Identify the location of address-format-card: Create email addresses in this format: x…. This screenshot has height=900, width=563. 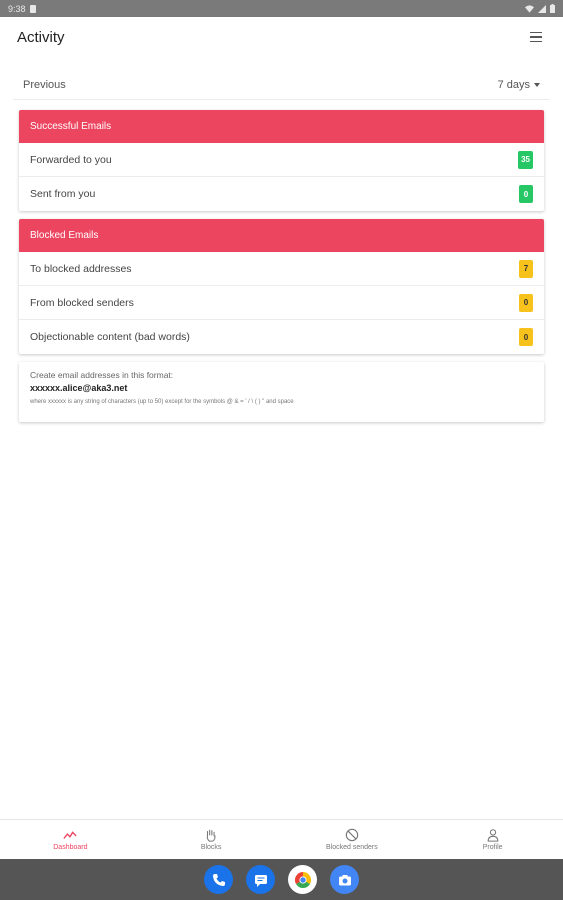
(281, 392).